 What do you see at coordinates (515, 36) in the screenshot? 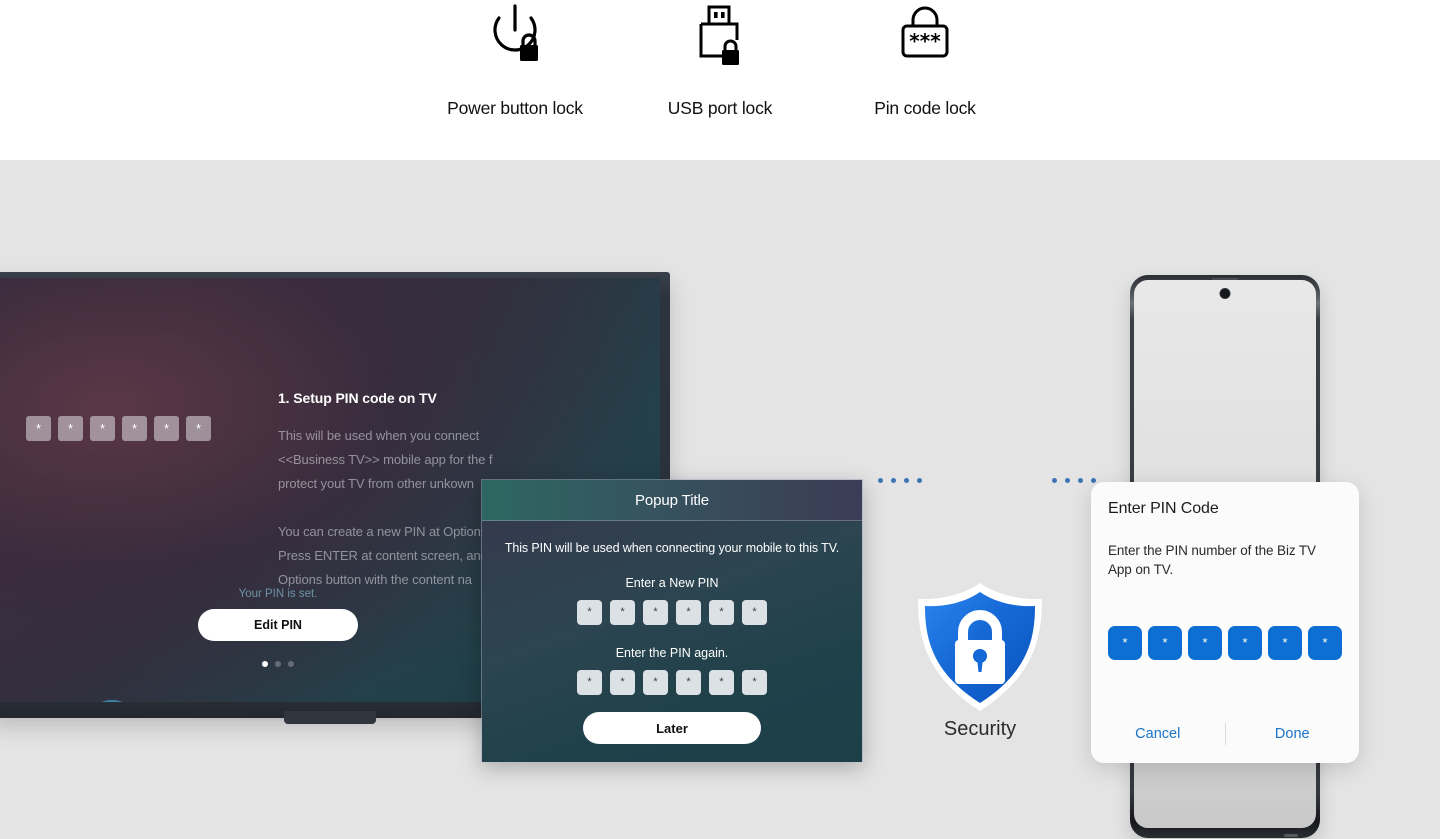
I see `power-button-lock-icon` at bounding box center [515, 36].